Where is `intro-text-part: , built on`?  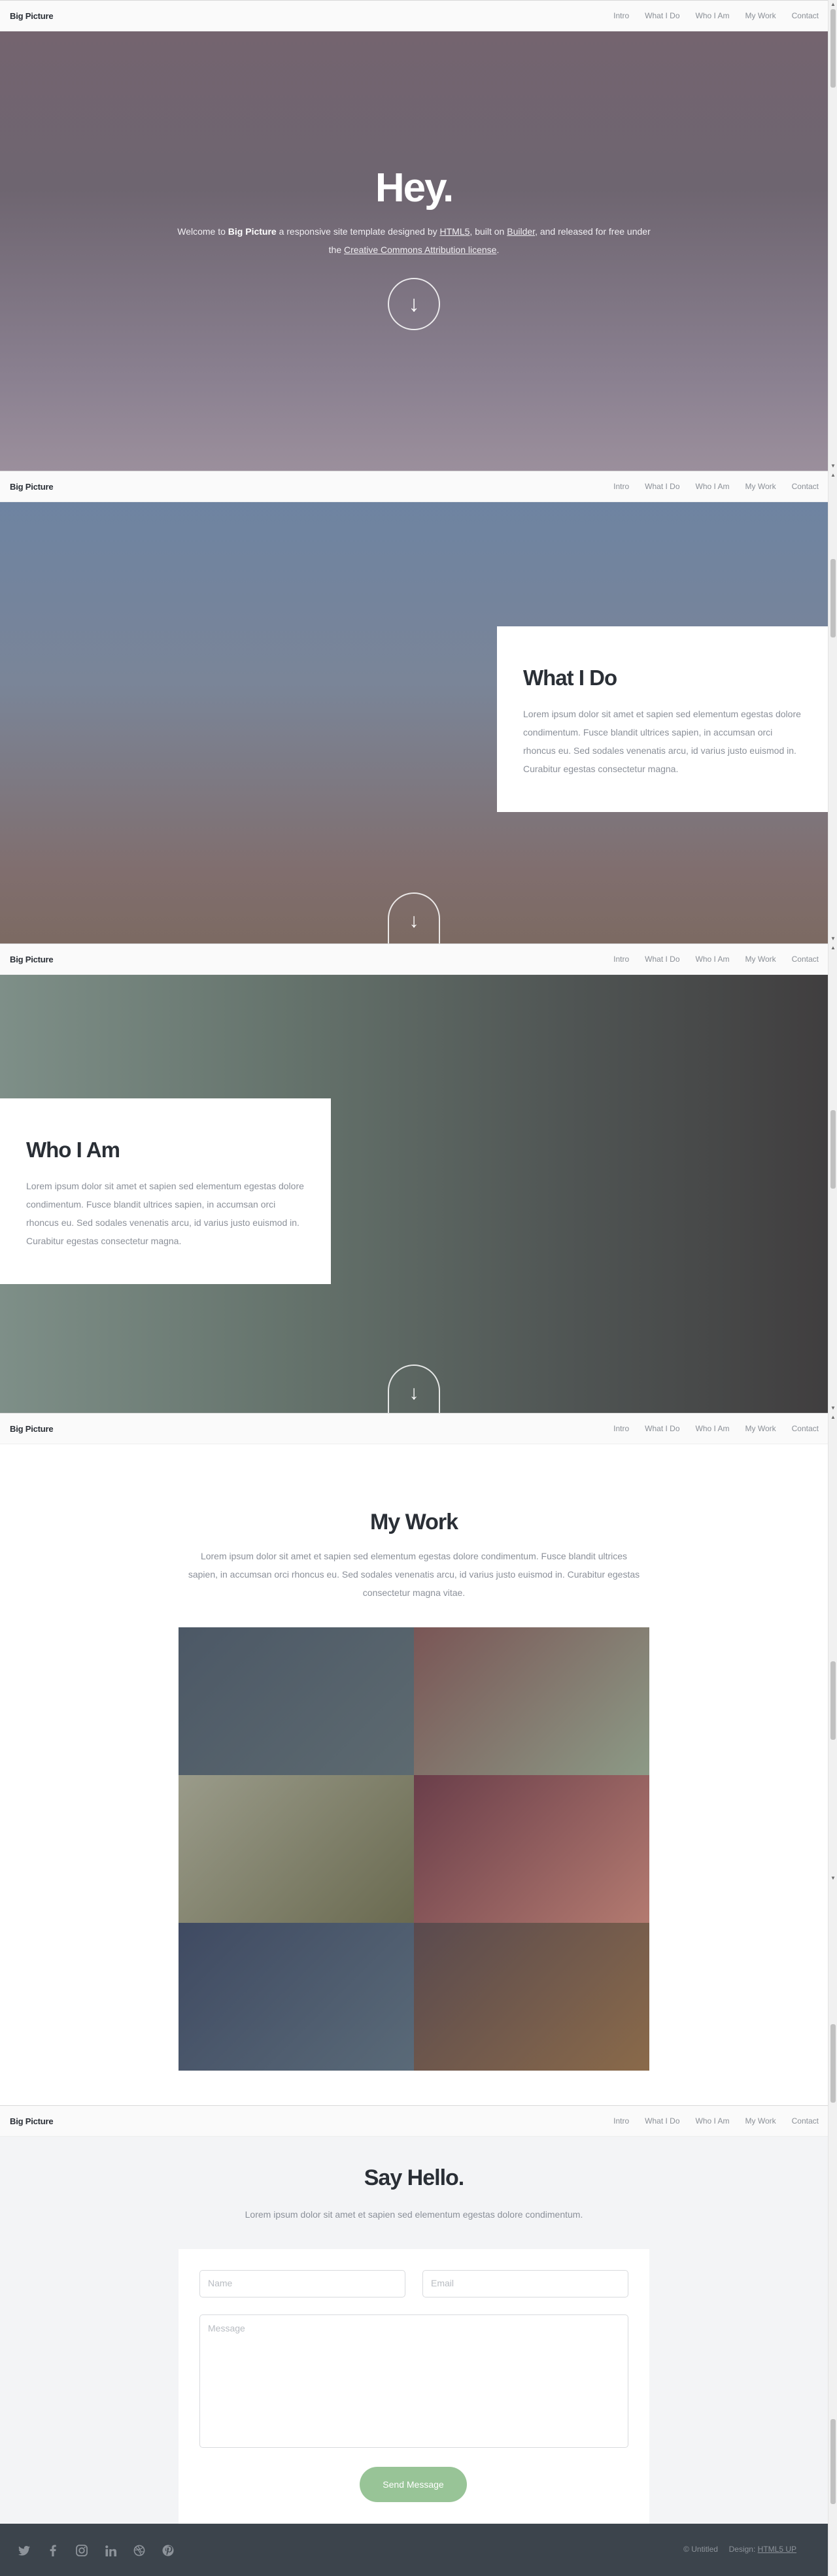 intro-text-part: , built on is located at coordinates (488, 231).